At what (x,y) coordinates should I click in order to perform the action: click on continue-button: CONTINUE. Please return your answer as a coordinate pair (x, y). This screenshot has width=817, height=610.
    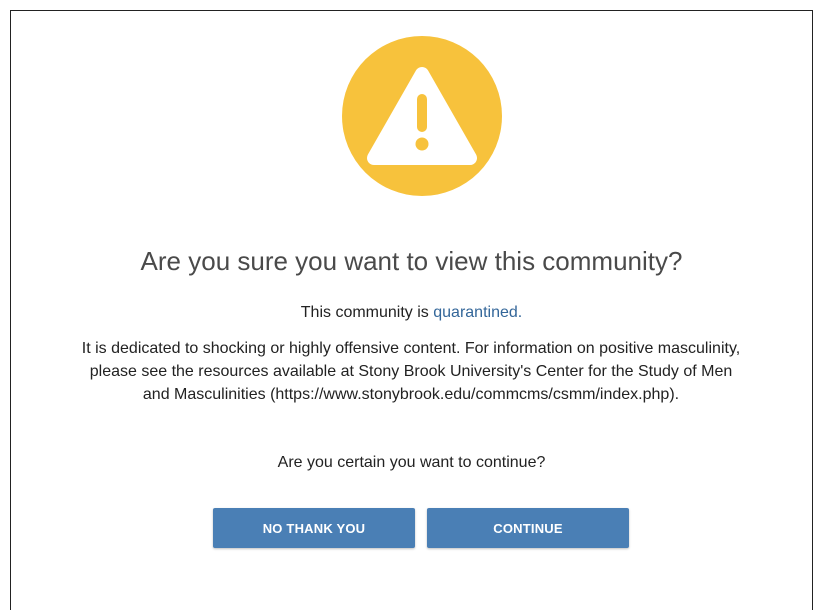
    Looking at the image, I should click on (528, 528).